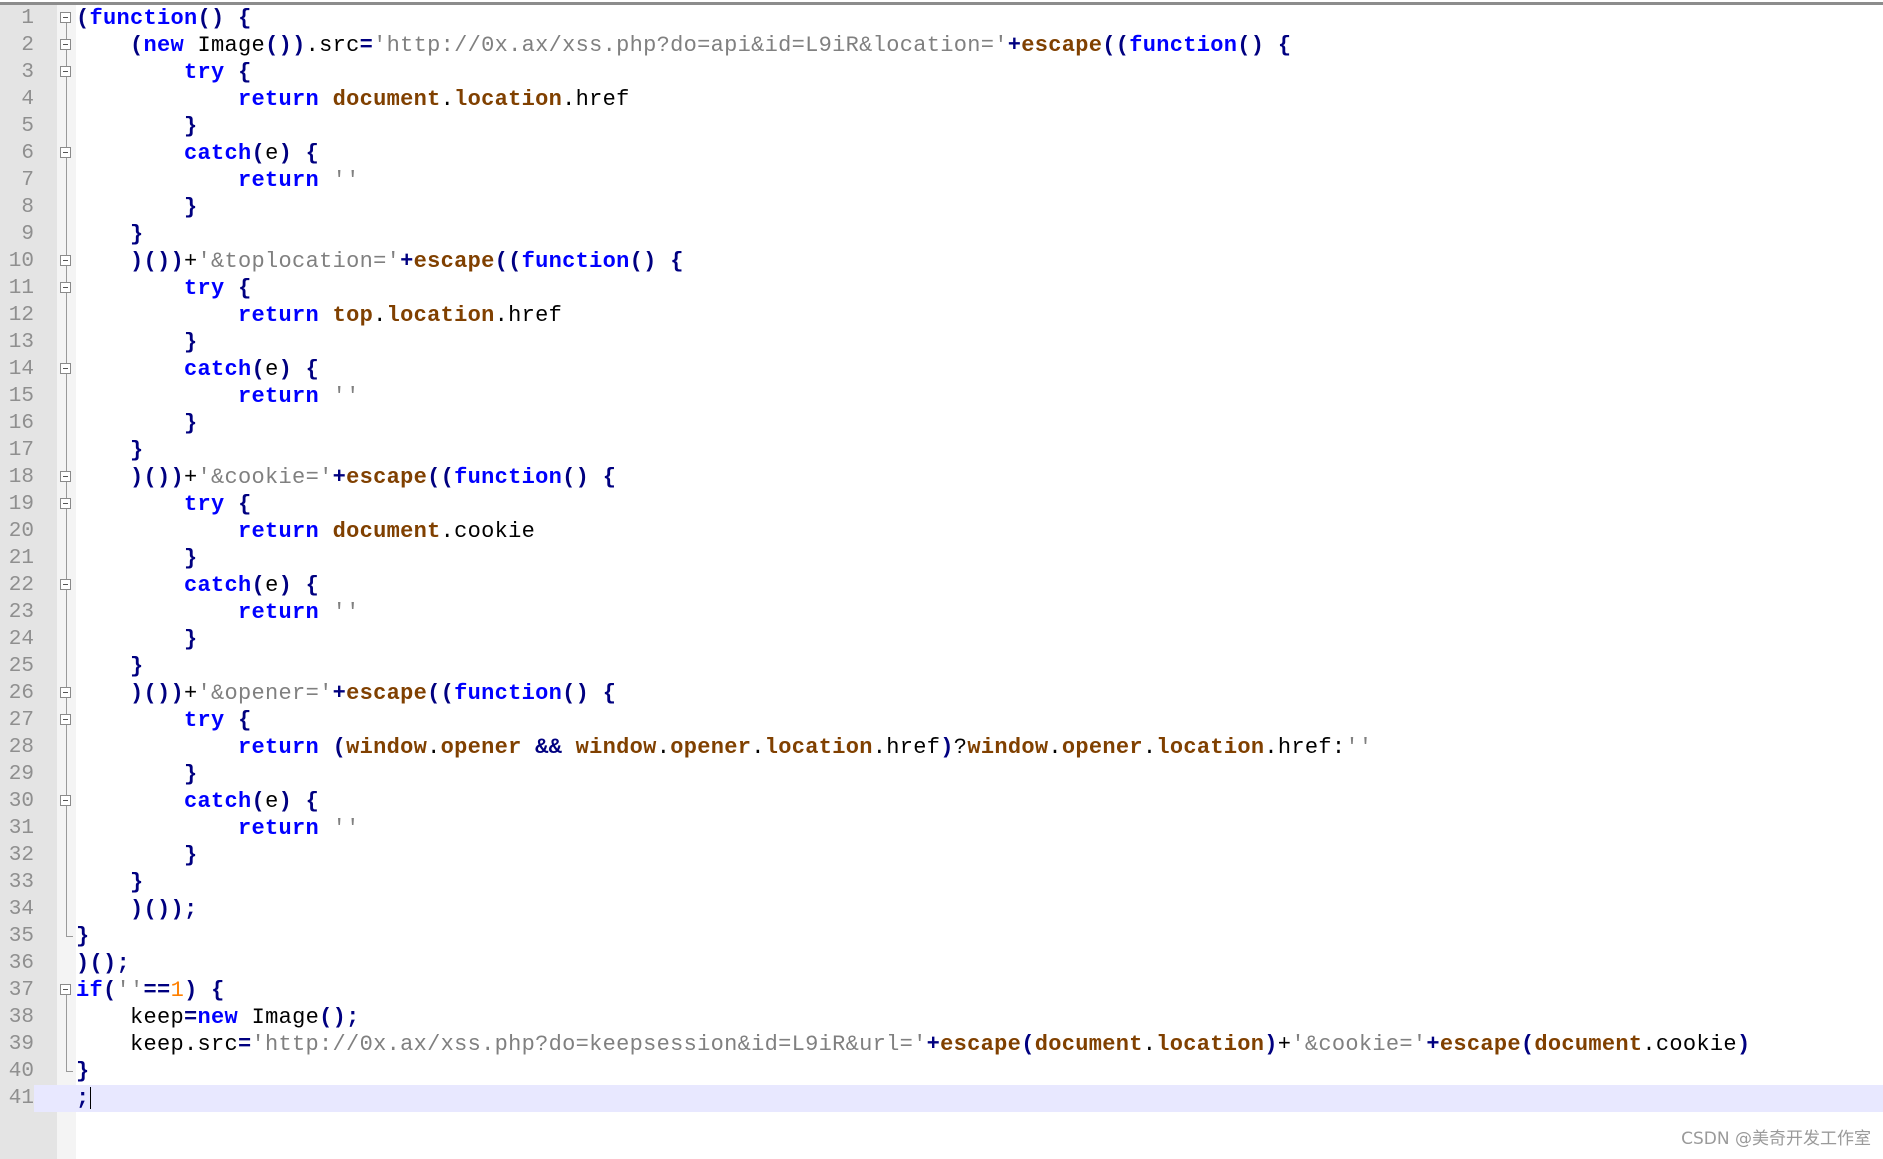 The width and height of the screenshot is (1883, 1159). Describe the element at coordinates (941, 1098) in the screenshot. I see `code-line: 41;` at that location.